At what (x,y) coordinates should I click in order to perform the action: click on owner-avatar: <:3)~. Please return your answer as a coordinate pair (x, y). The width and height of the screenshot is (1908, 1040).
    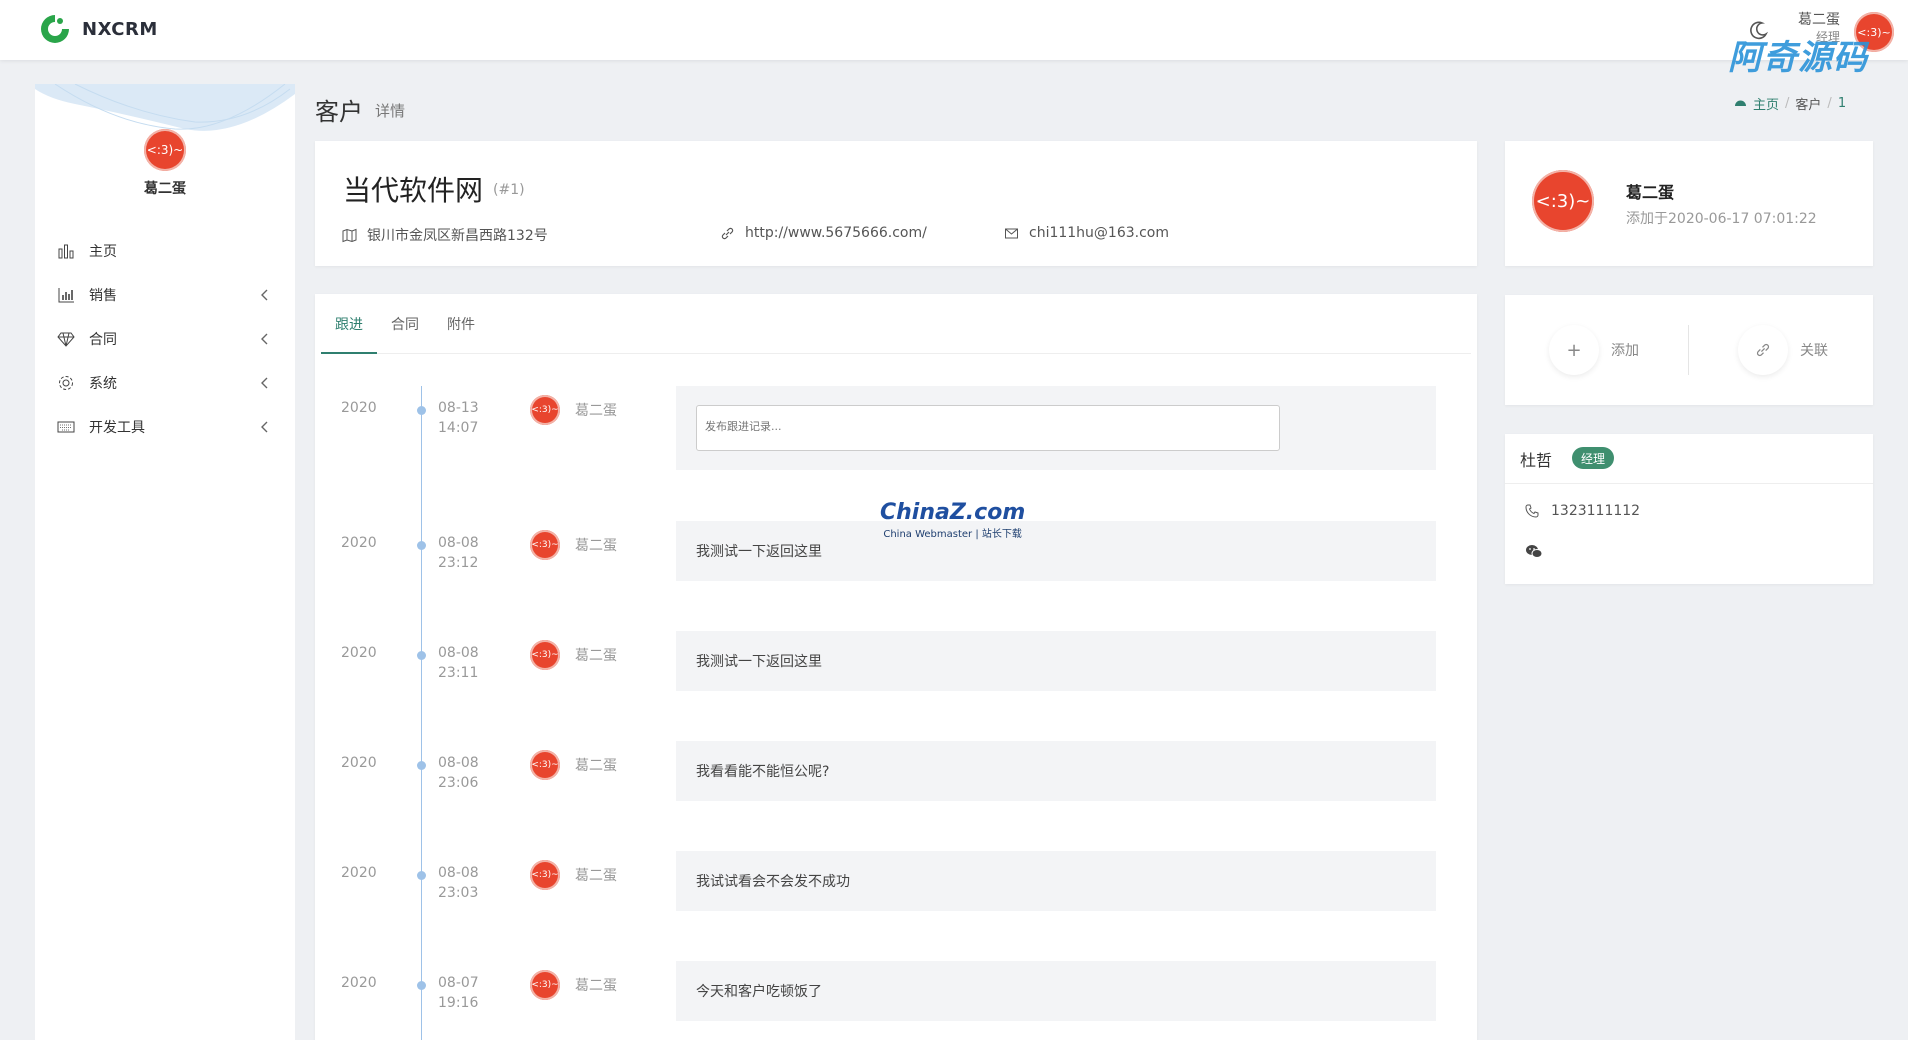
    Looking at the image, I should click on (1563, 201).